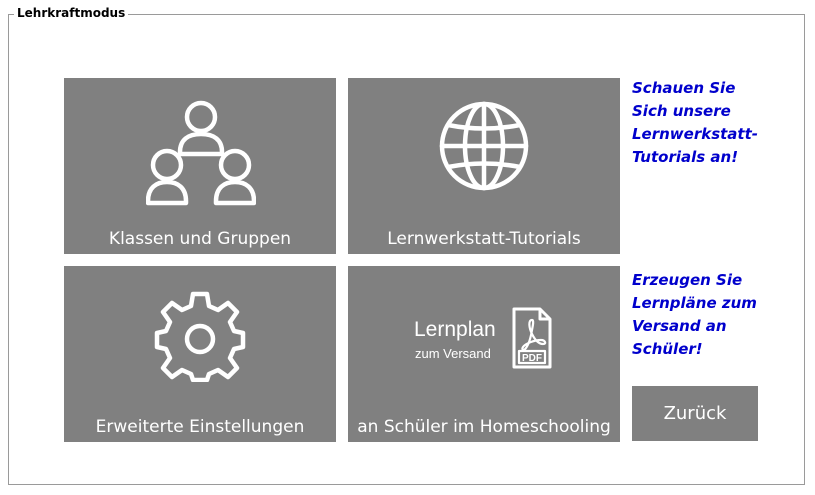 The height and width of the screenshot is (495, 815). What do you see at coordinates (667, 349) in the screenshot?
I see `hint-line: Schüler!` at bounding box center [667, 349].